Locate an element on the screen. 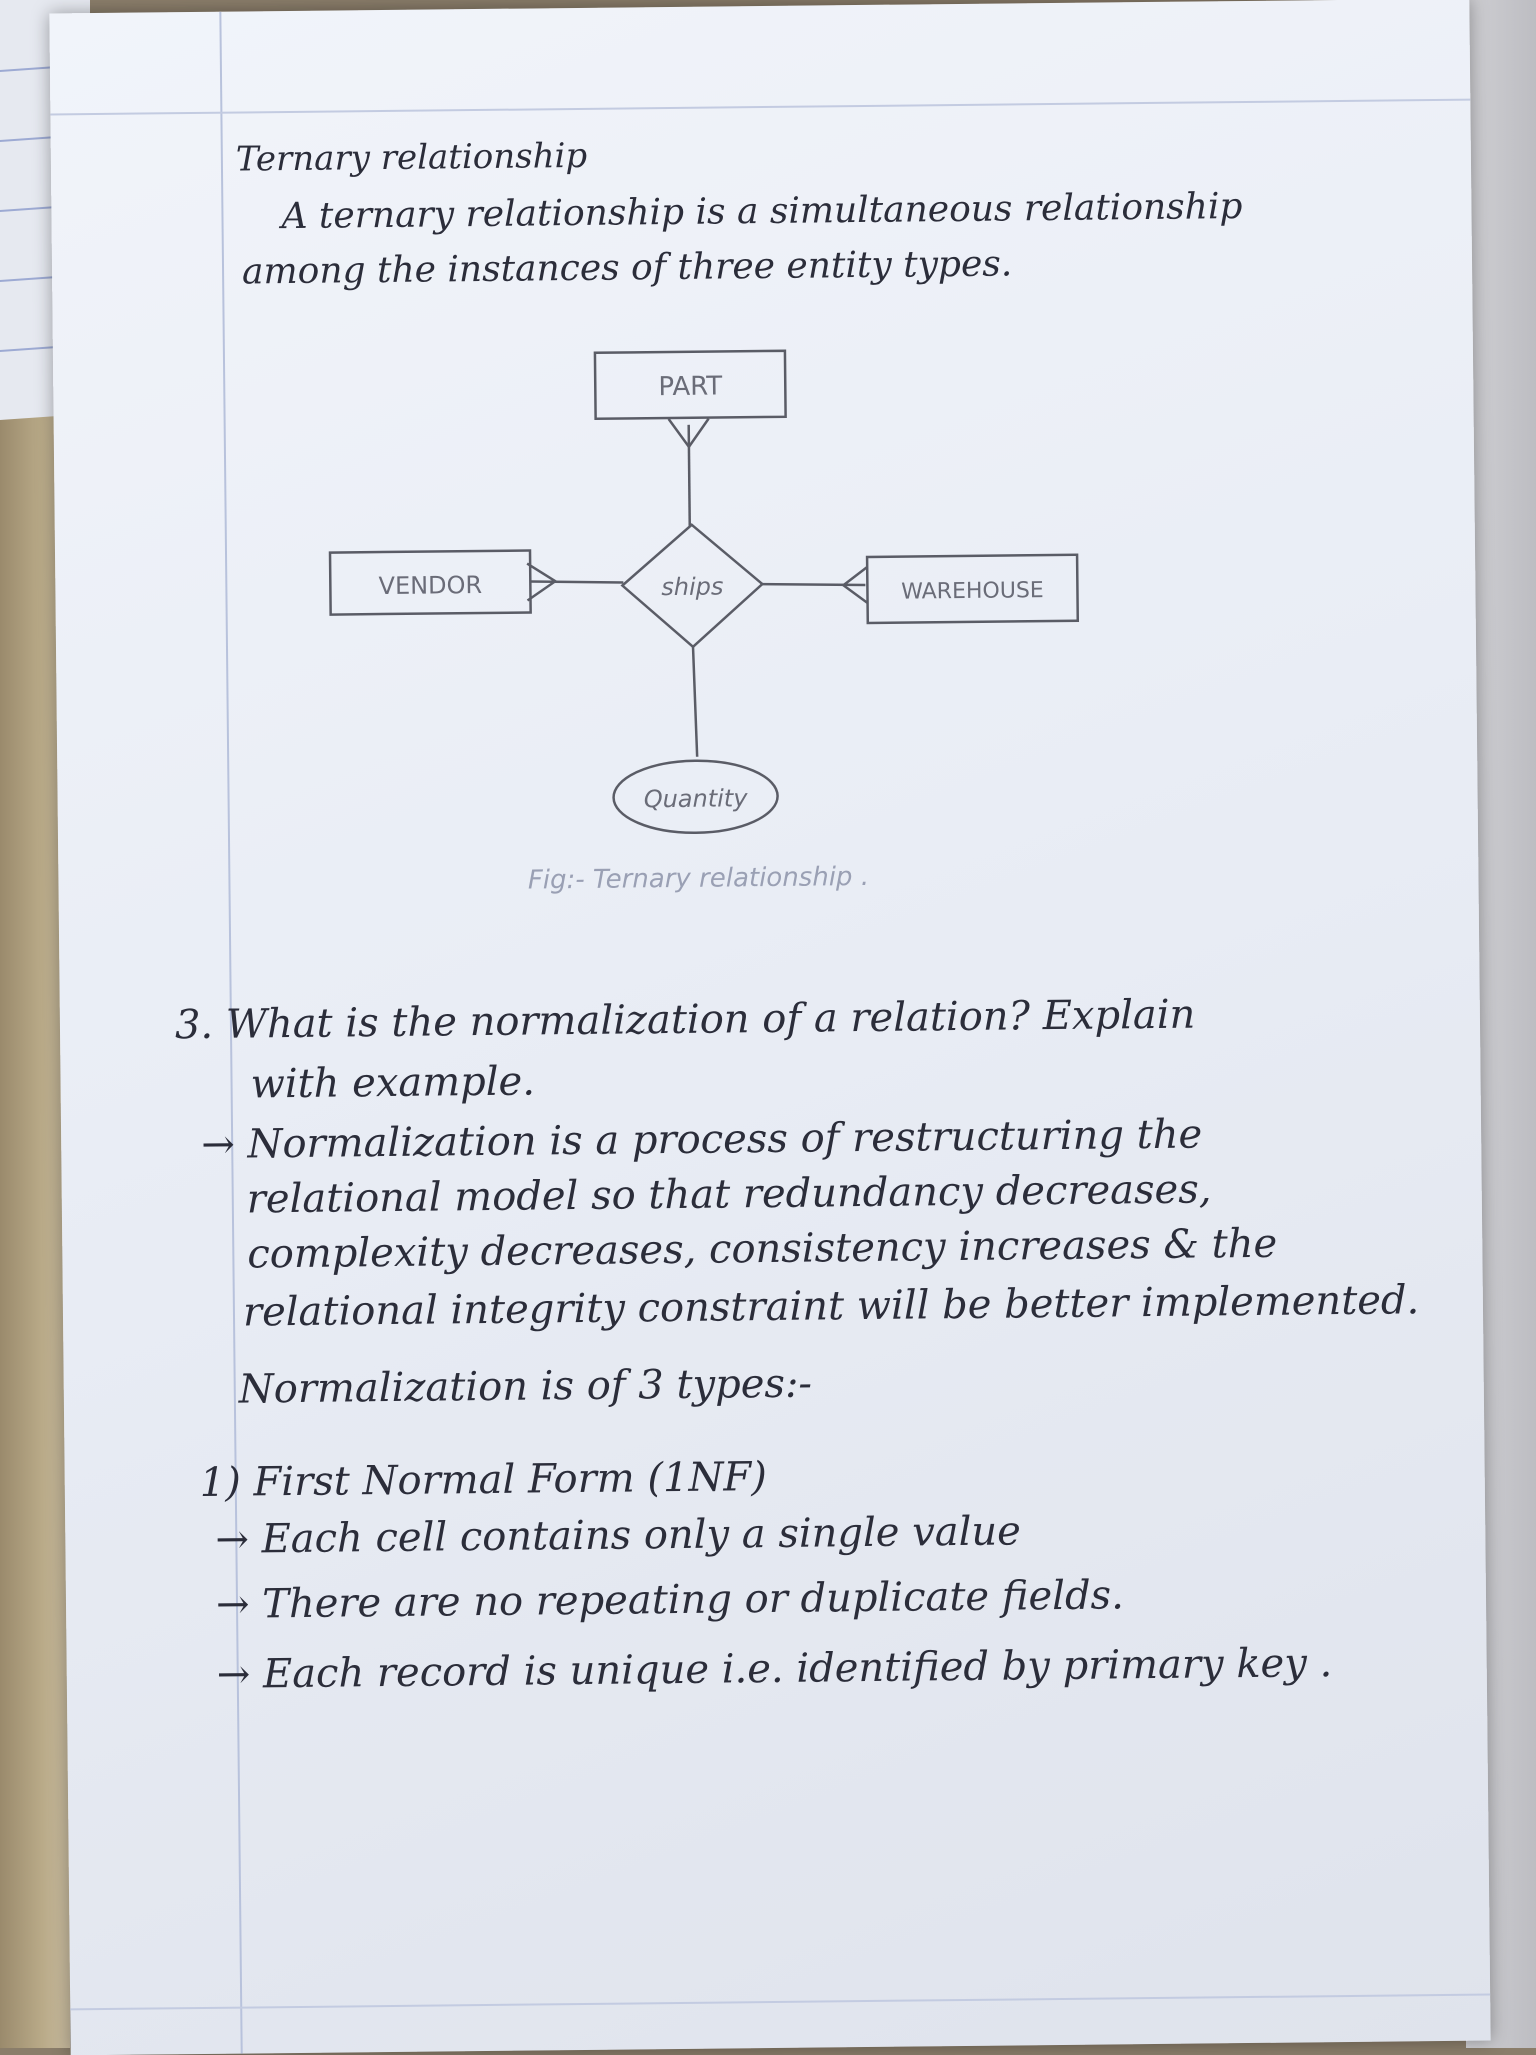 This screenshot has height=2055, width=1536. warehouse-connector-line is located at coordinates (813, 584).